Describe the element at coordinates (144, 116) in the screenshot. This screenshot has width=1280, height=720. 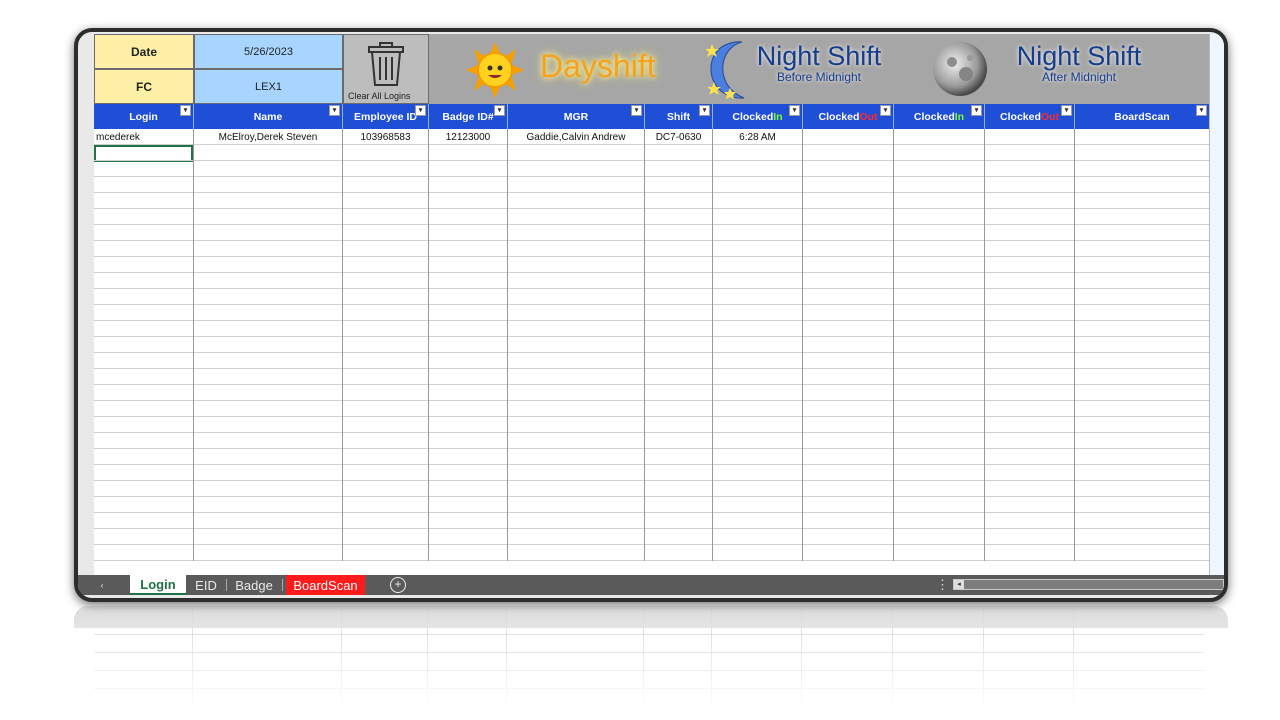
I see `column-header-login: Login ▾` at that location.